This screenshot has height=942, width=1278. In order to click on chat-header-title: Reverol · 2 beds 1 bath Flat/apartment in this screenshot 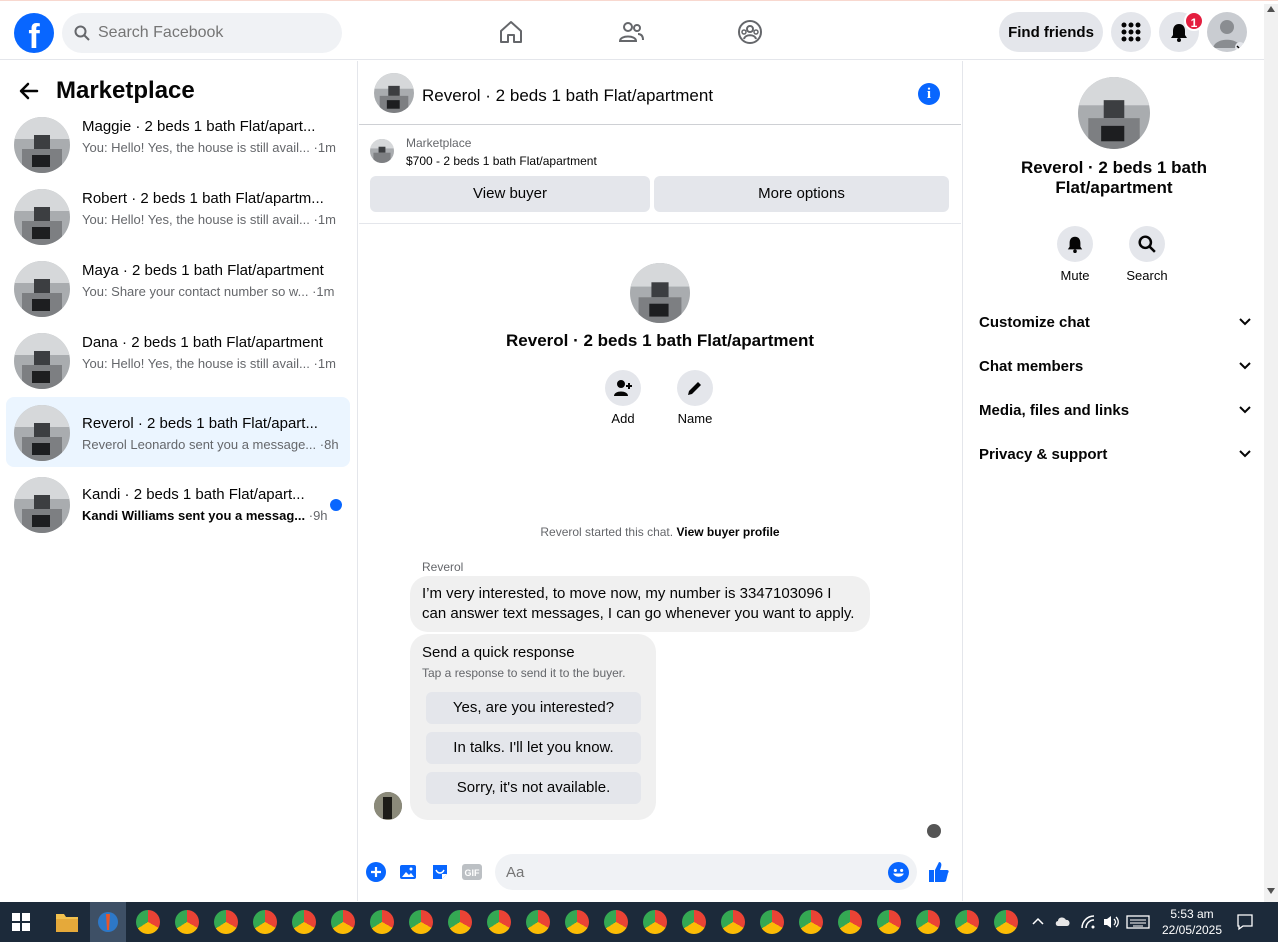, I will do `click(567, 96)`.